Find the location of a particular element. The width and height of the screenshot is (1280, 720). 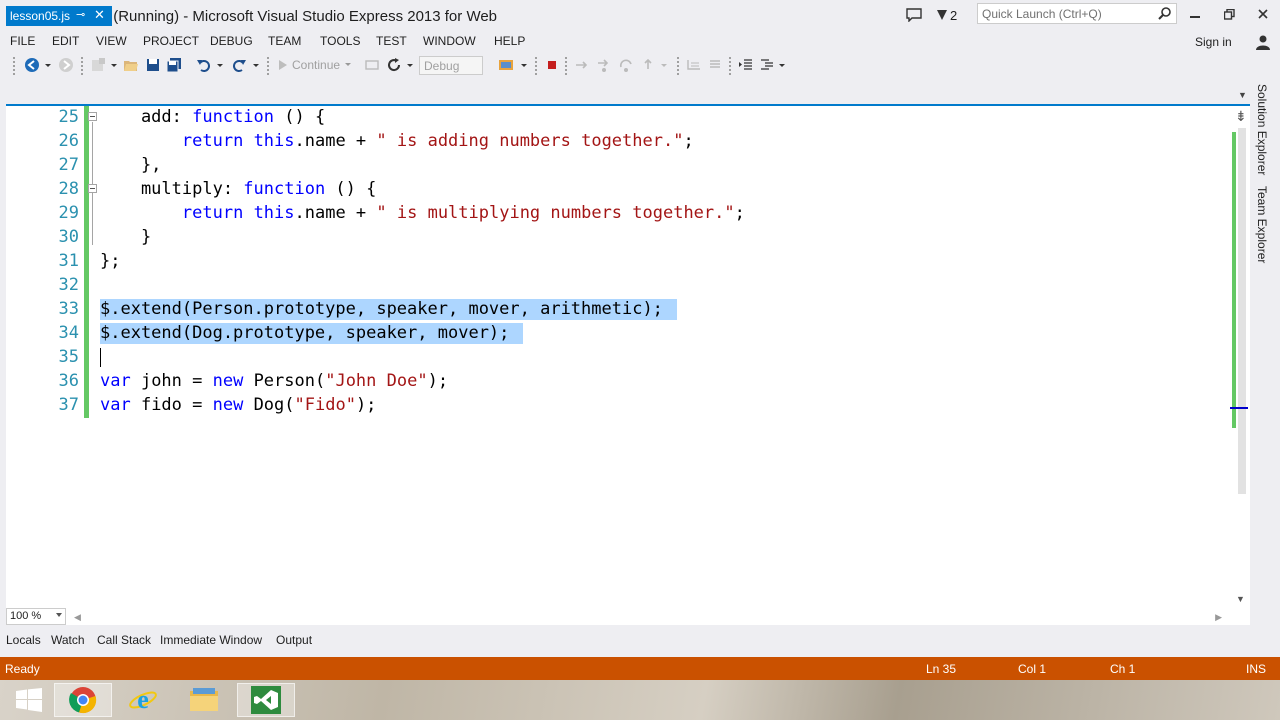

menu-help: HELP is located at coordinates (509, 41).